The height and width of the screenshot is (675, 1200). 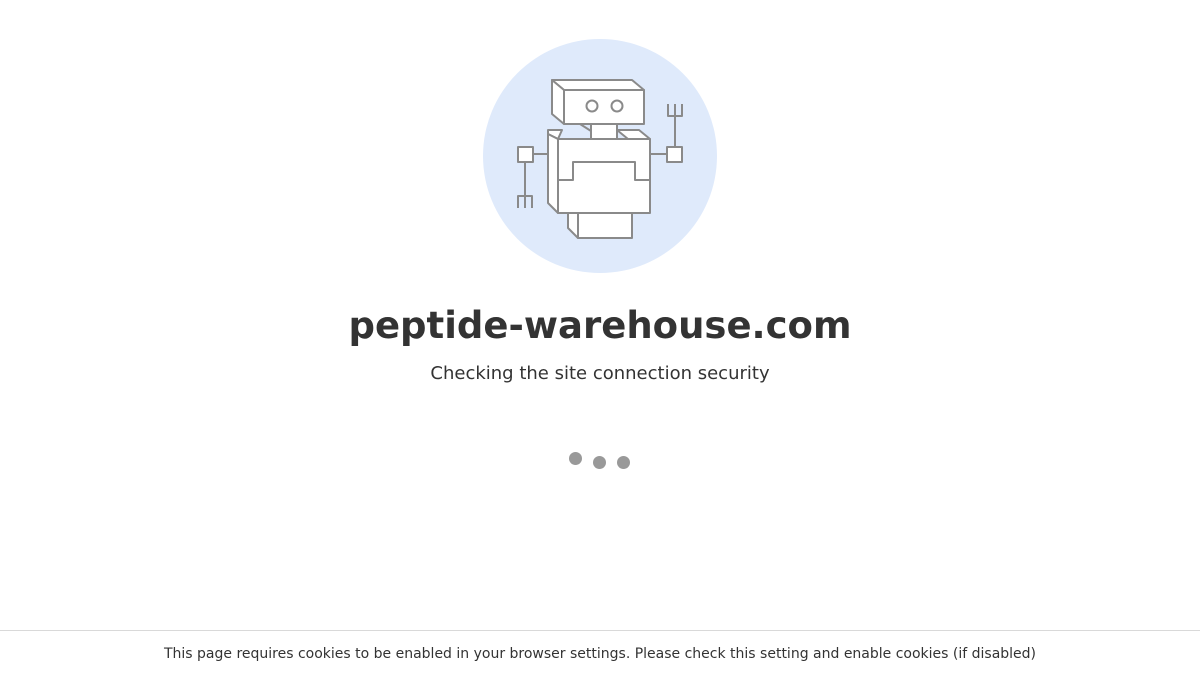 I want to click on loading-indicator, so click(x=603, y=460).